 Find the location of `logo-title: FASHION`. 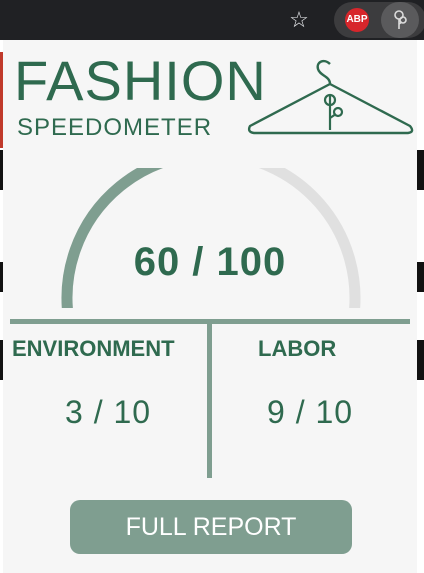

logo-title: FASHION is located at coordinates (140, 80).